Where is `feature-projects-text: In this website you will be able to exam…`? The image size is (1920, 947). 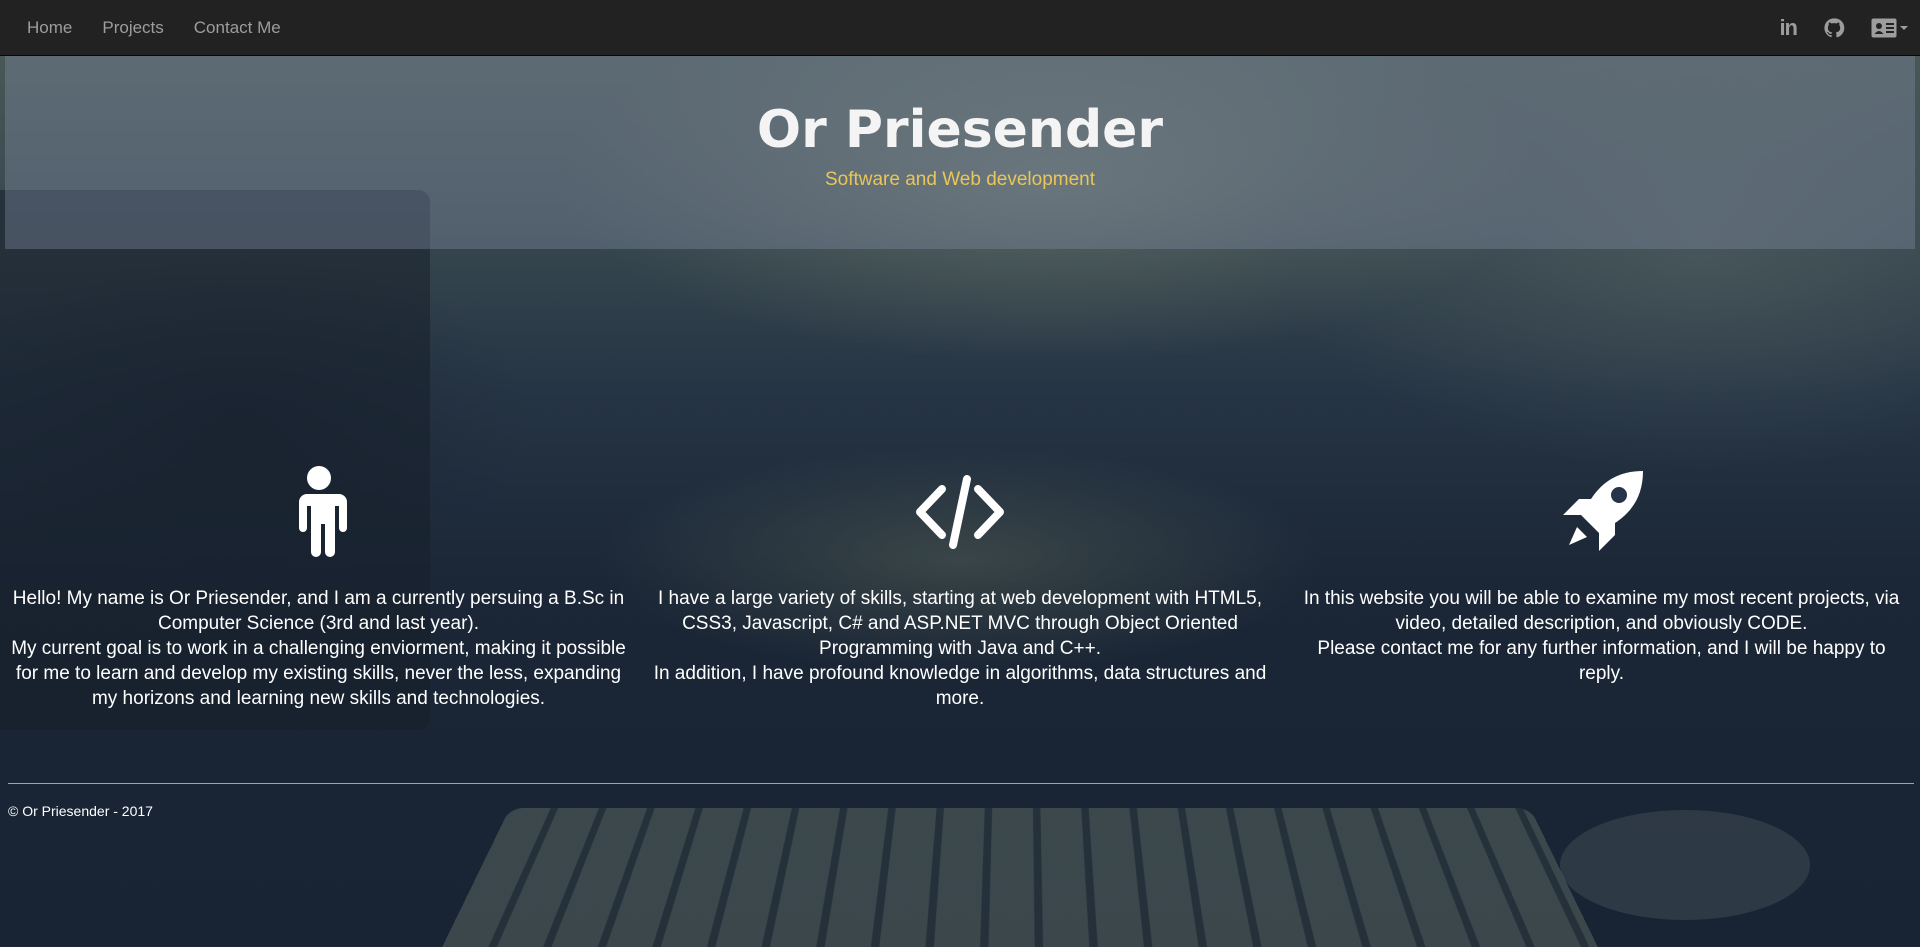
feature-projects-text: In this website you will be able to exam… is located at coordinates (1601, 636).